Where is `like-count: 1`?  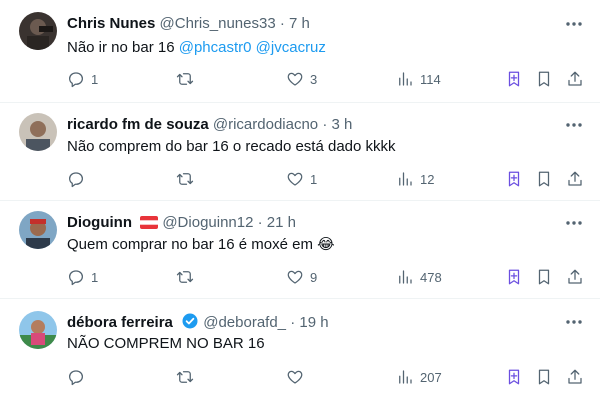 like-count: 1 is located at coordinates (314, 179).